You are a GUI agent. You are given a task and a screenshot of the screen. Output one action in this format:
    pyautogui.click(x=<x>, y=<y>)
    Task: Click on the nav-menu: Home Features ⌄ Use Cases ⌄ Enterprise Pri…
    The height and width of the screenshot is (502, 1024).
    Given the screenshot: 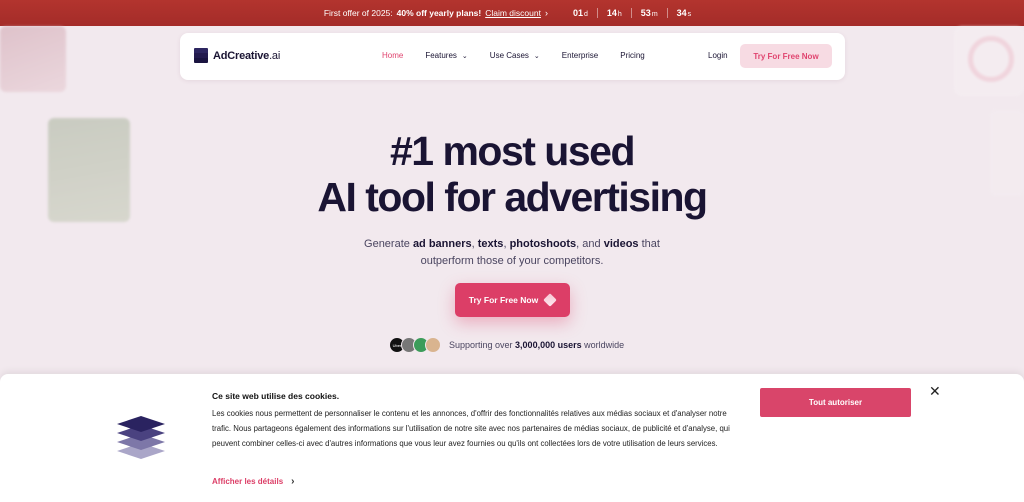 What is the action you would take?
    pyautogui.click(x=524, y=55)
    